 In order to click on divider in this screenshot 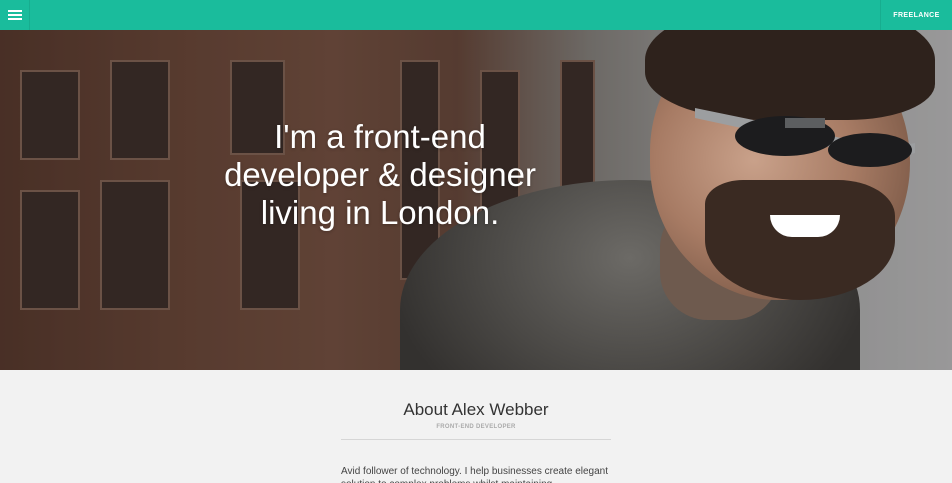, I will do `click(476, 439)`.